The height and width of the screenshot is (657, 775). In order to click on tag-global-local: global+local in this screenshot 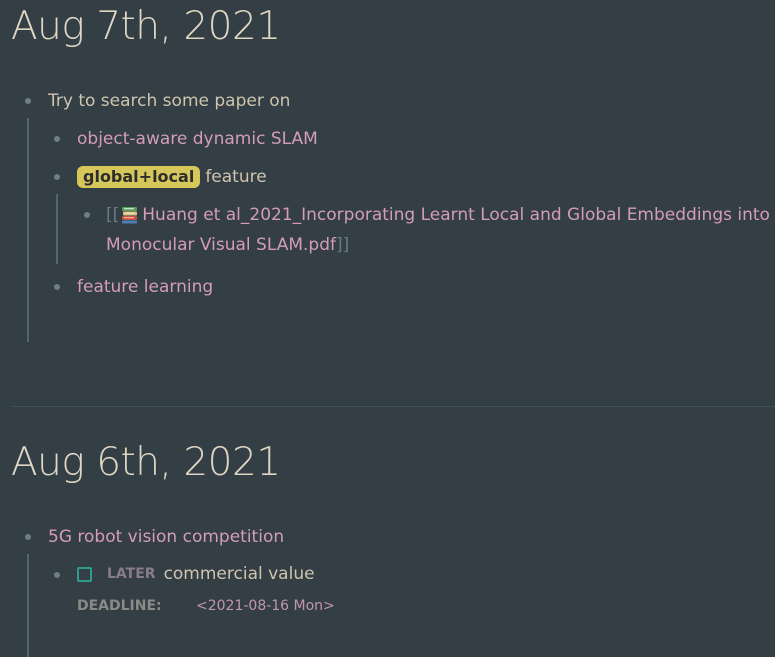, I will do `click(139, 177)`.